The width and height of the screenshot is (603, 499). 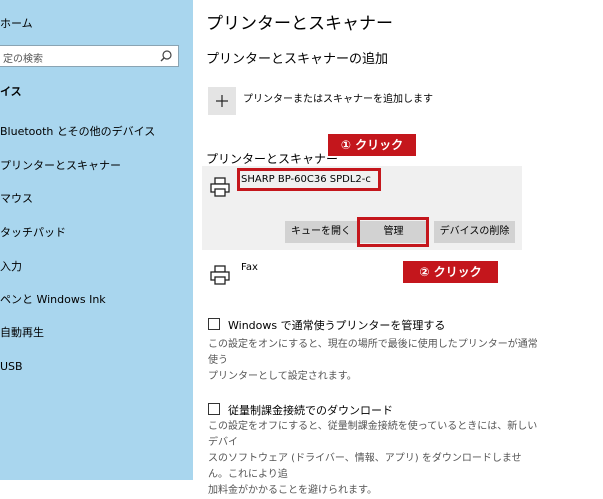 I want to click on sidebar-item-autoplay: 自動再生, so click(x=96, y=333).